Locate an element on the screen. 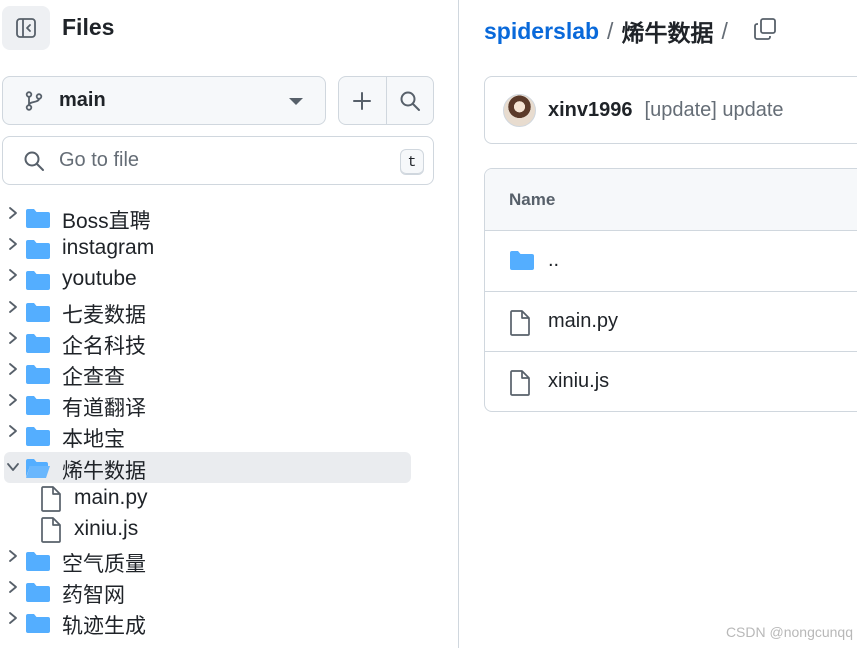 This screenshot has height=648, width=857. latest-commit-bar: xinv1996 [update] update is located at coordinates (670, 110).